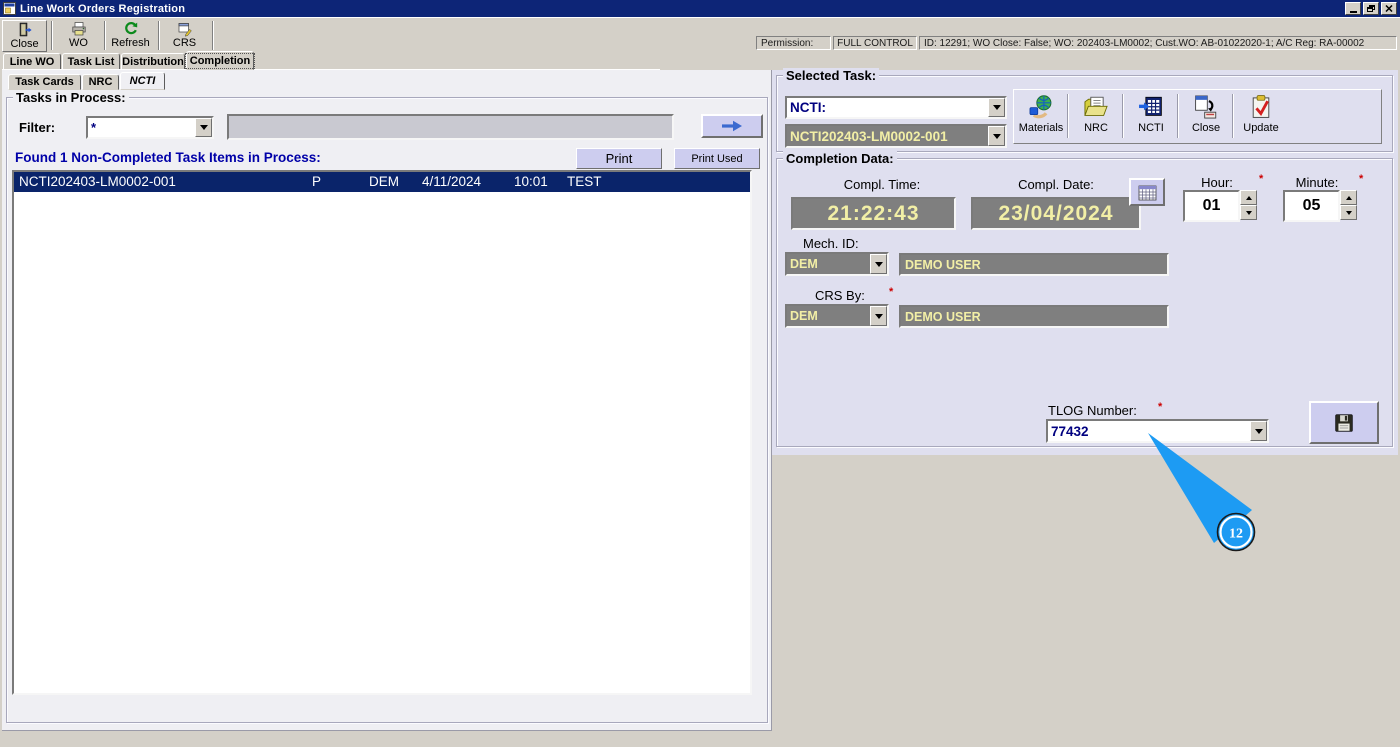 Image resolution: width=1400 pixels, height=747 pixels. I want to click on minute-down-button, so click(1348, 212).